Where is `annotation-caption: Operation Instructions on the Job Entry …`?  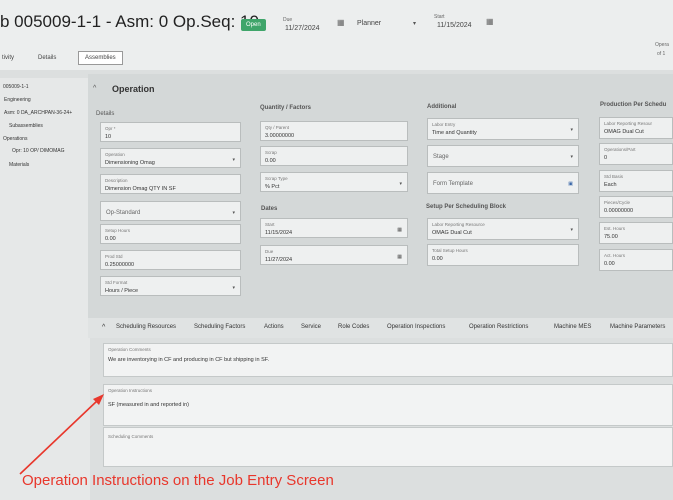
annotation-caption: Operation Instructions on the Job Entry … is located at coordinates (178, 480).